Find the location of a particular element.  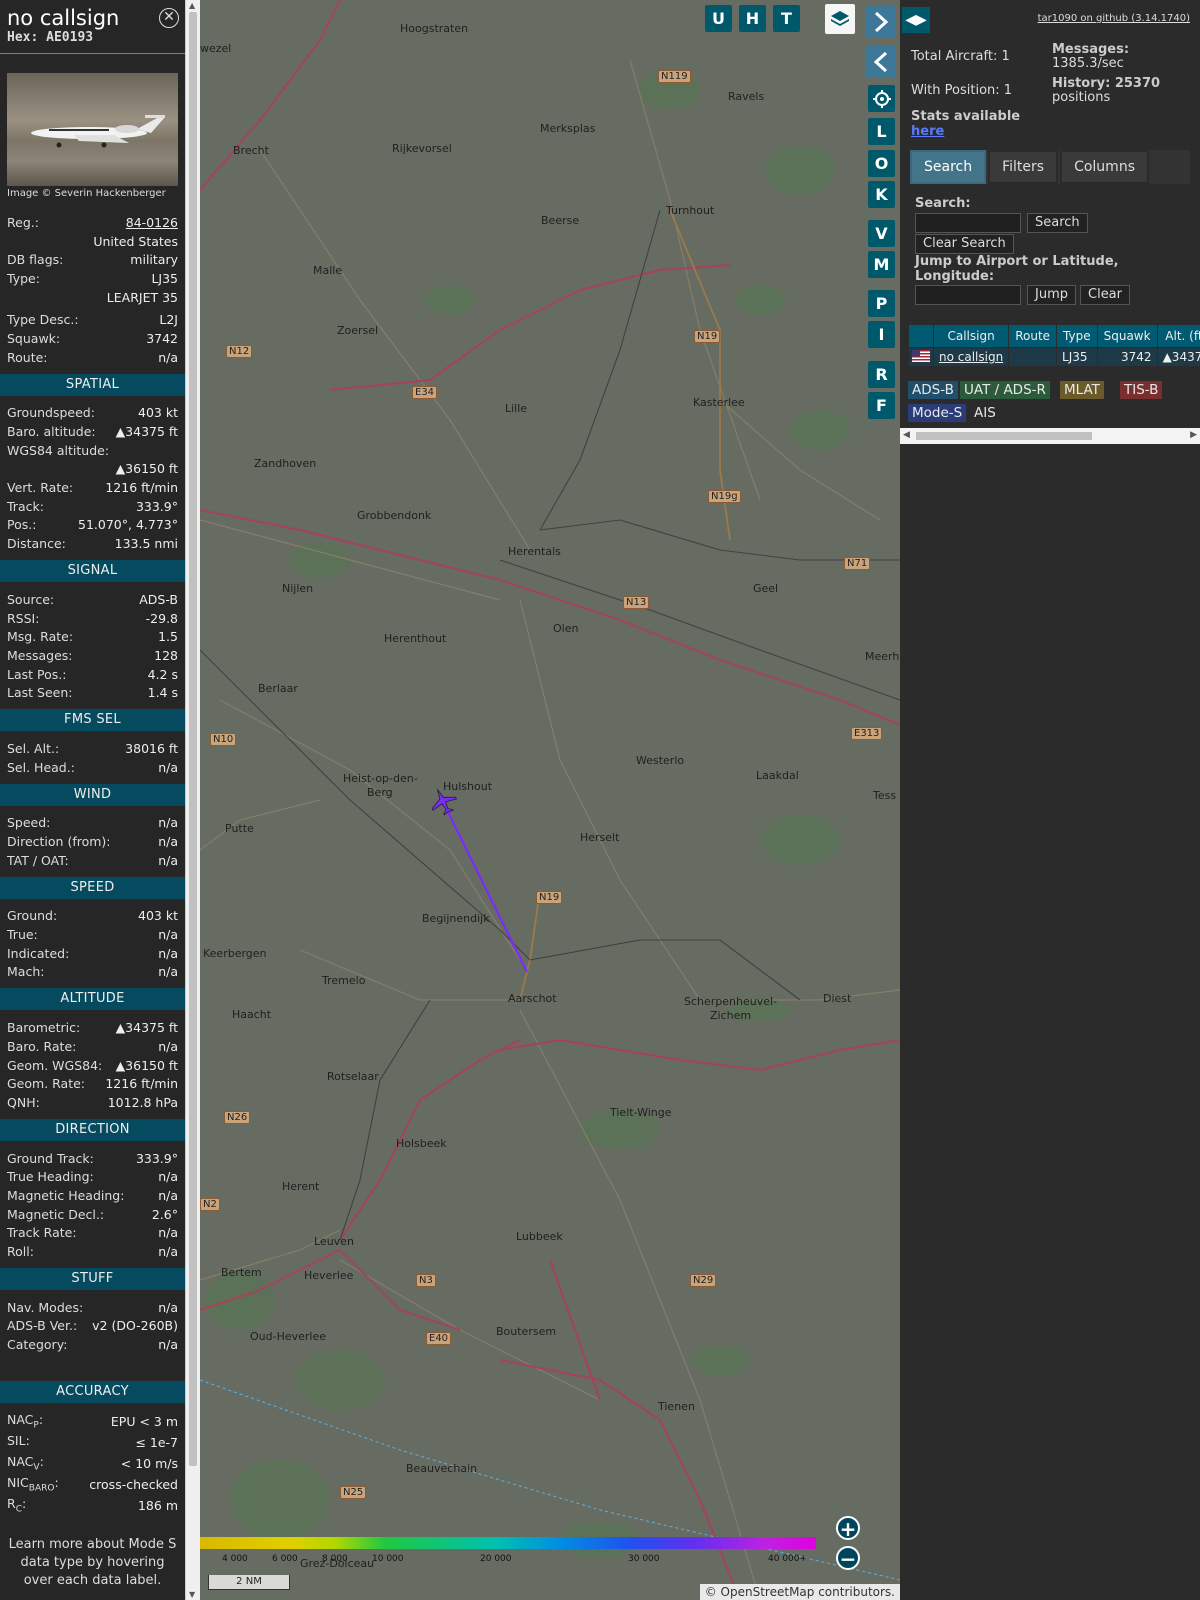

place-label: Herentals is located at coordinates (534, 551).